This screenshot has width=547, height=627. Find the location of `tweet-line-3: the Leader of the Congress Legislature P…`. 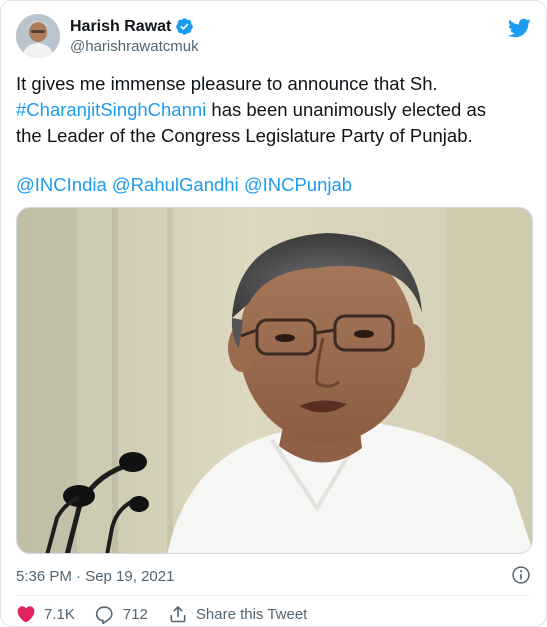

tweet-line-3: the Leader of the Congress Legislature P… is located at coordinates (244, 135).